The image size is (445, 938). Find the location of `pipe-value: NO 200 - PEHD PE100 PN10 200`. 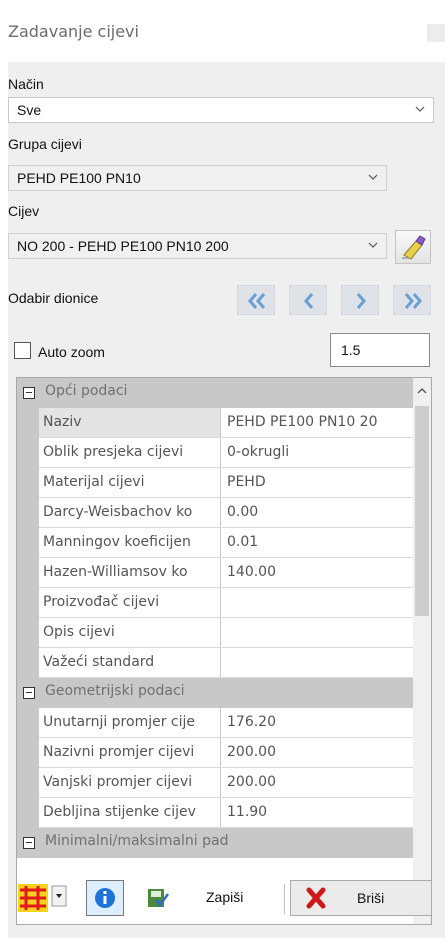

pipe-value: NO 200 - PEHD PE100 PN10 200 is located at coordinates (123, 246).